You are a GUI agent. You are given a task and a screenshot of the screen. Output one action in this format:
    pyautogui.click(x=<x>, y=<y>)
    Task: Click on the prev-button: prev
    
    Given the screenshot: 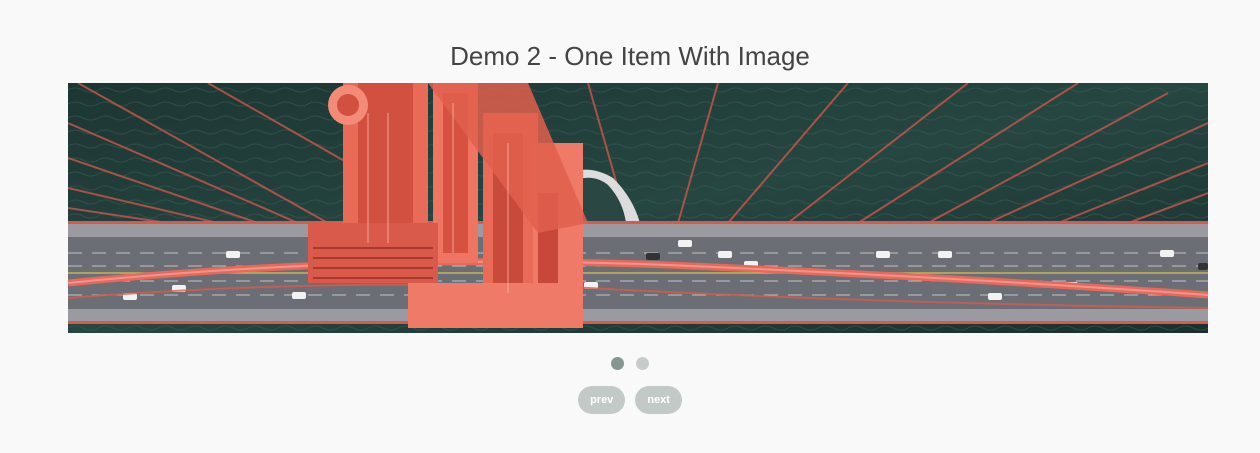 What is the action you would take?
    pyautogui.click(x=602, y=400)
    